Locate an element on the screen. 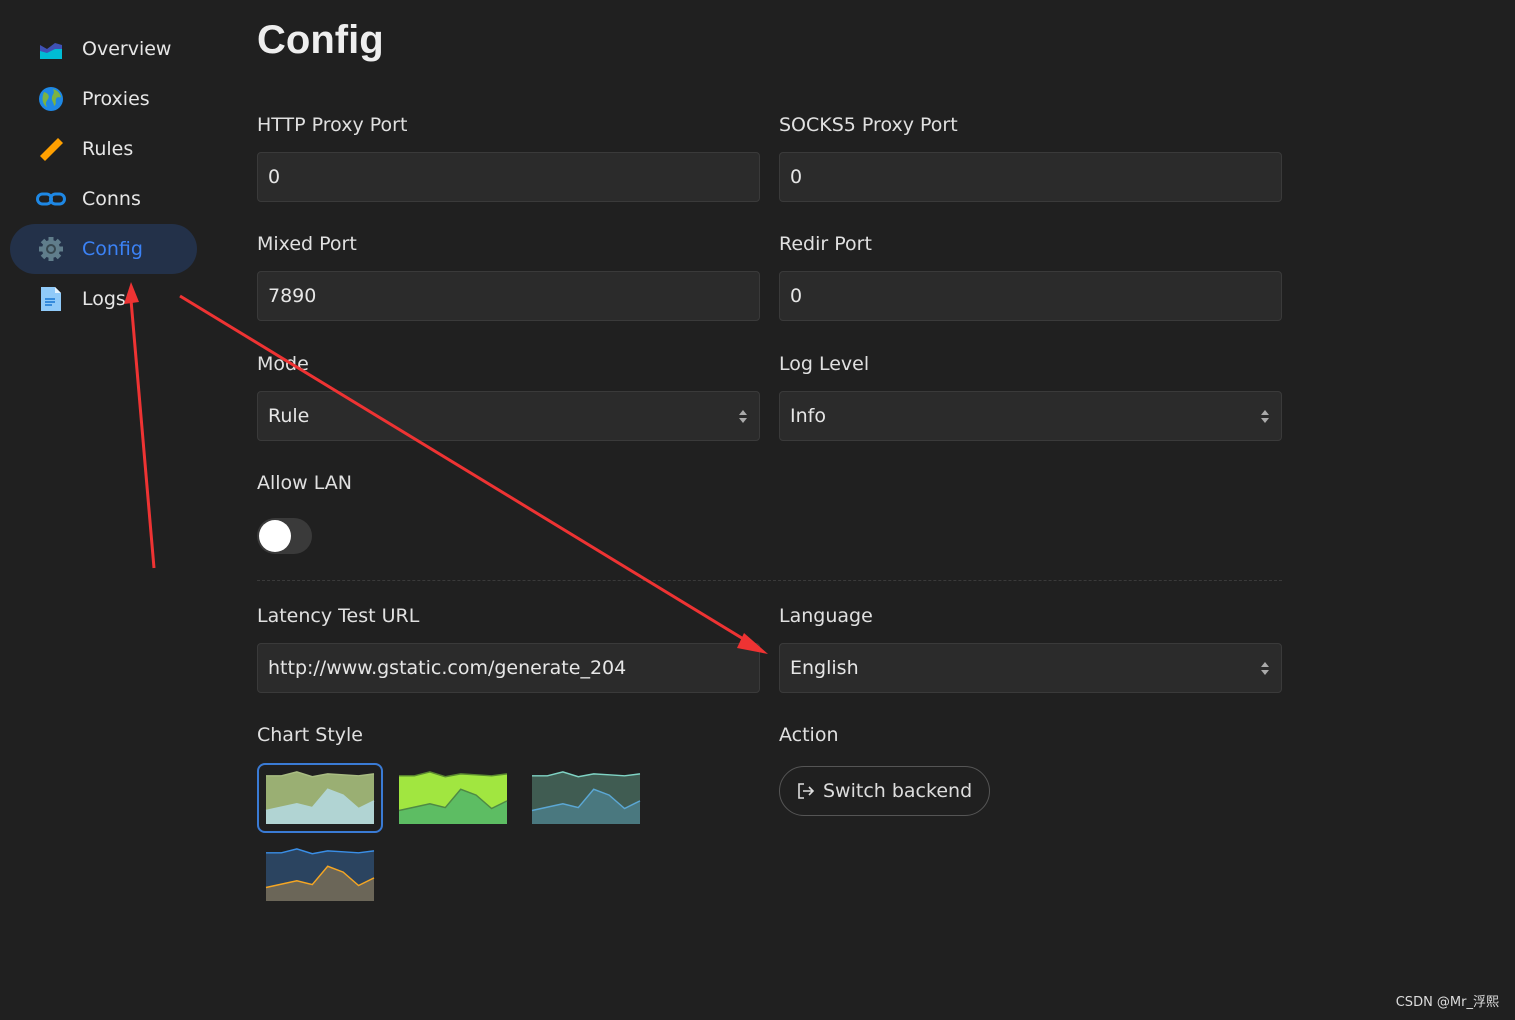 The height and width of the screenshot is (1020, 1515). language-field: Language English is located at coordinates (1030, 649).